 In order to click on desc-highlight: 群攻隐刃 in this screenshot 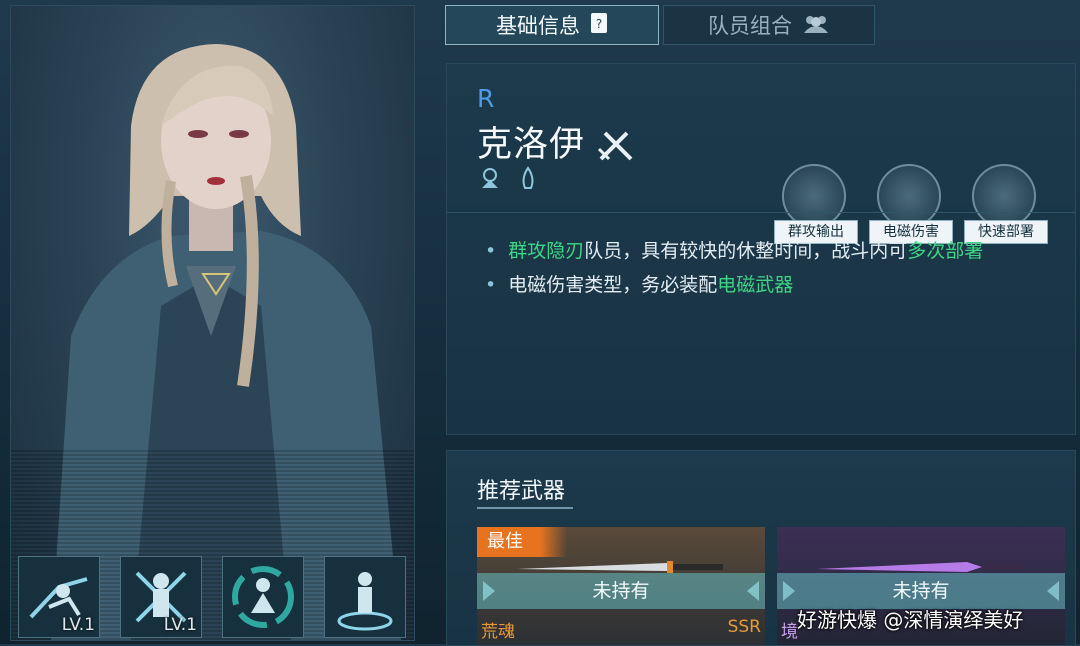, I will do `click(546, 251)`.